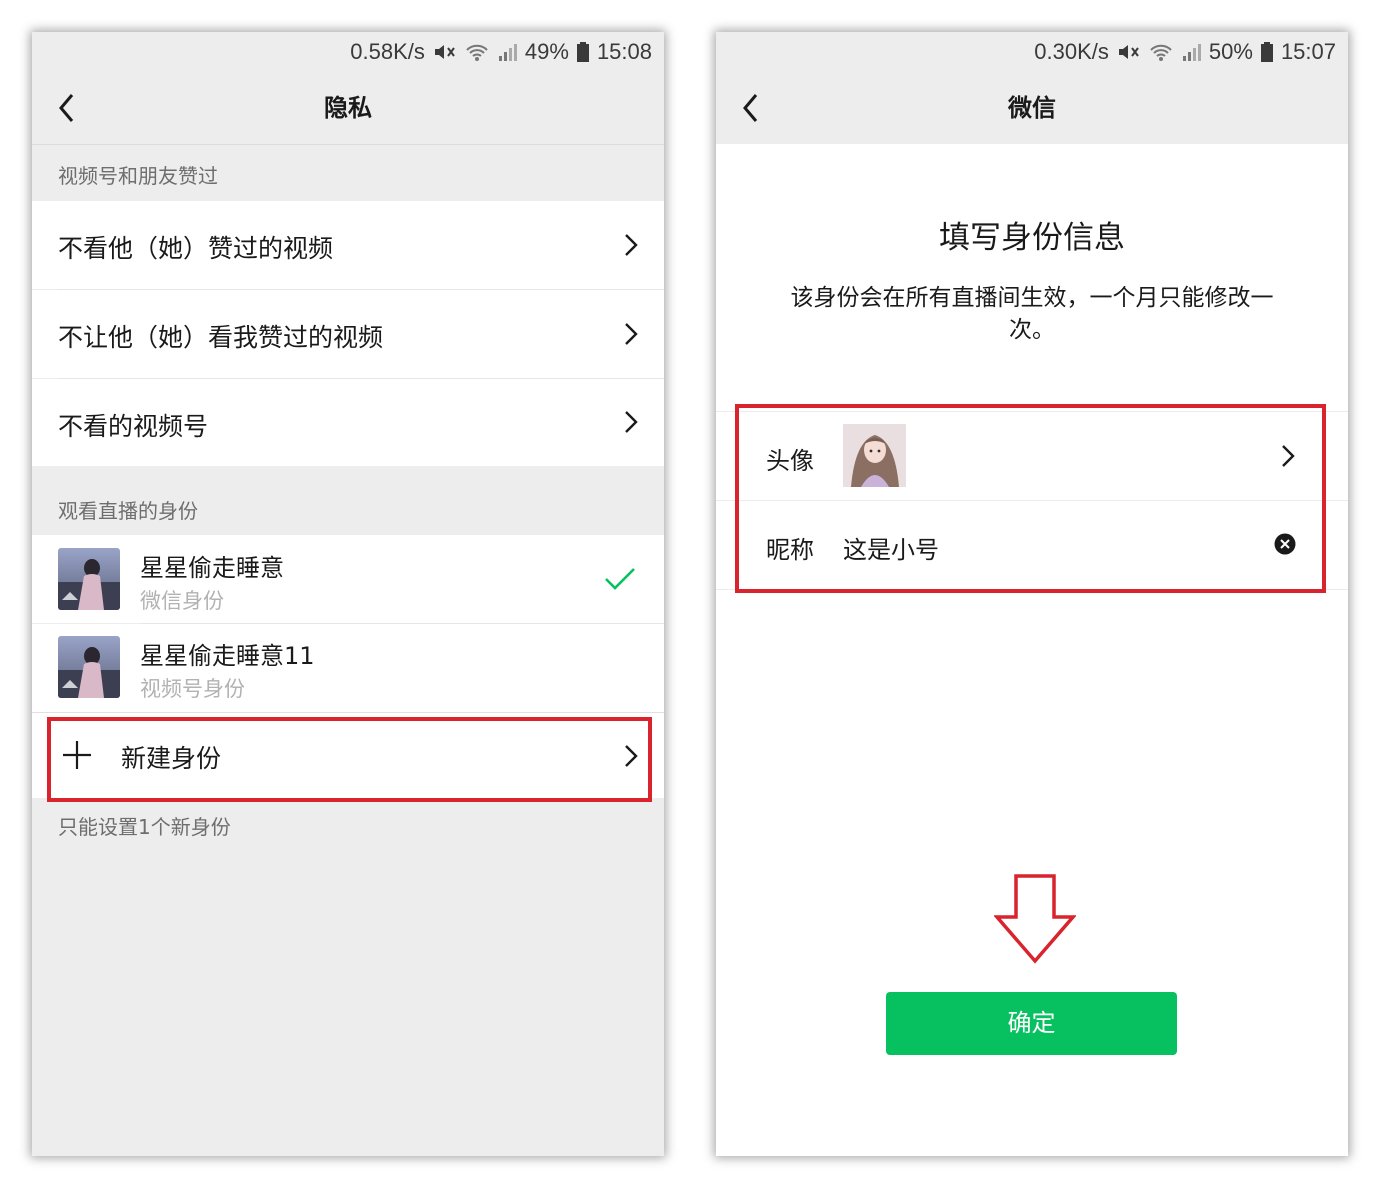 The height and width of the screenshot is (1189, 1380). I want to click on network-speed: 0.58K/s, so click(387, 51).